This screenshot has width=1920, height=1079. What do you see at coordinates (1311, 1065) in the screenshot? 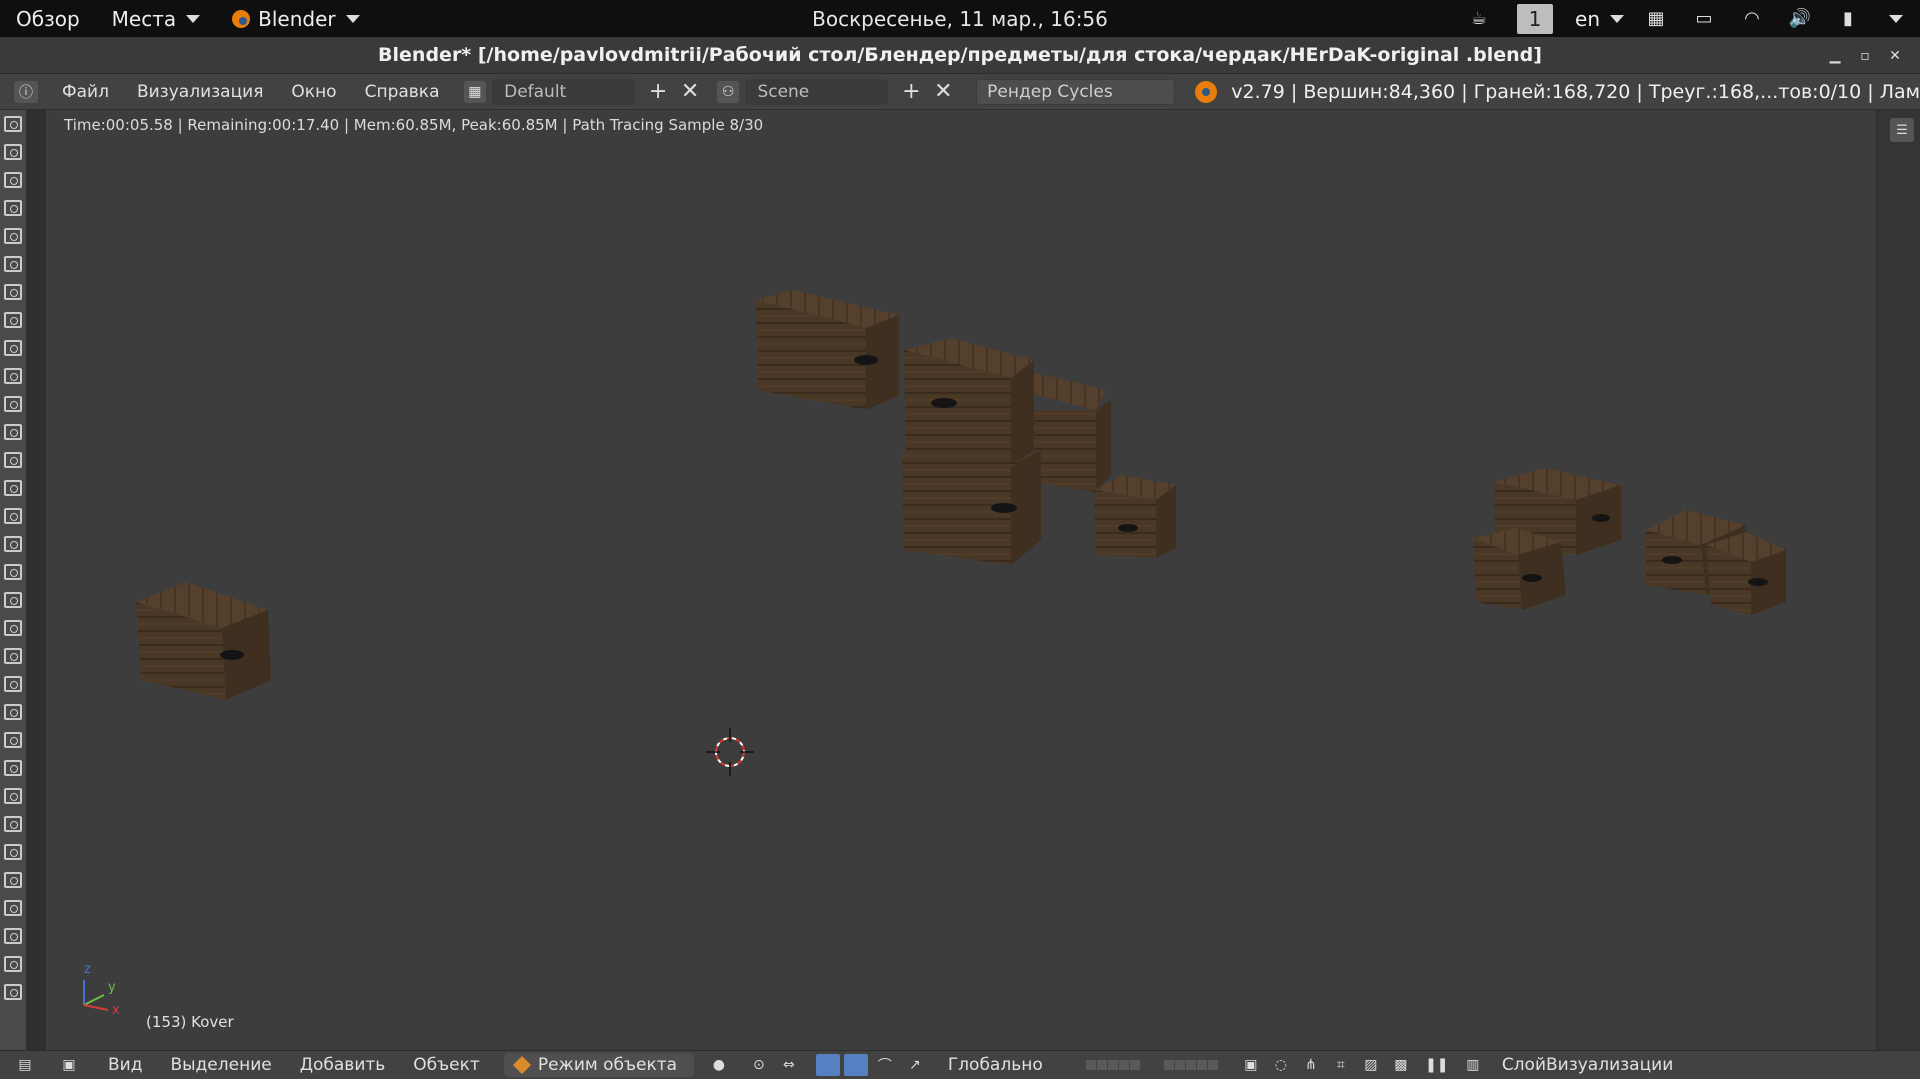
I see `snap-icon: ⋔` at bounding box center [1311, 1065].